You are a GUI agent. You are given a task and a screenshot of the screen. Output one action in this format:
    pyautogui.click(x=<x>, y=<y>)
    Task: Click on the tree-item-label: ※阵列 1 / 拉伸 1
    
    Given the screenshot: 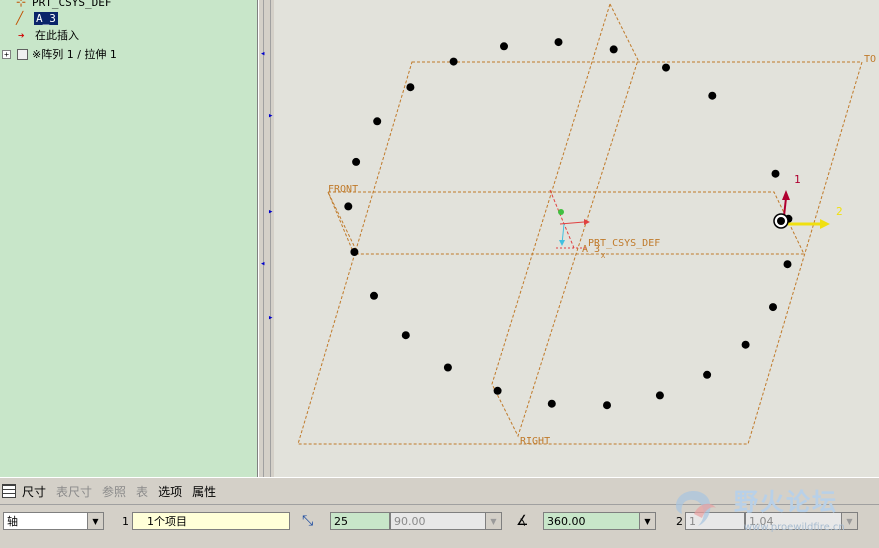 What is the action you would take?
    pyautogui.click(x=74, y=54)
    